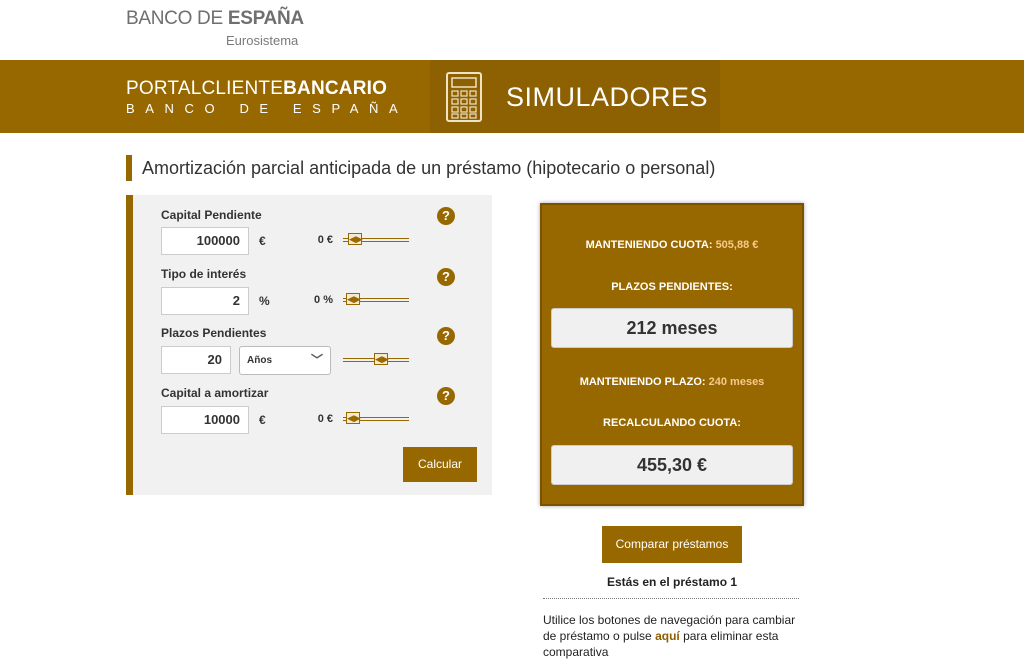 This screenshot has width=1024, height=669. I want to click on interes-slider: ◀▶, so click(376, 300).